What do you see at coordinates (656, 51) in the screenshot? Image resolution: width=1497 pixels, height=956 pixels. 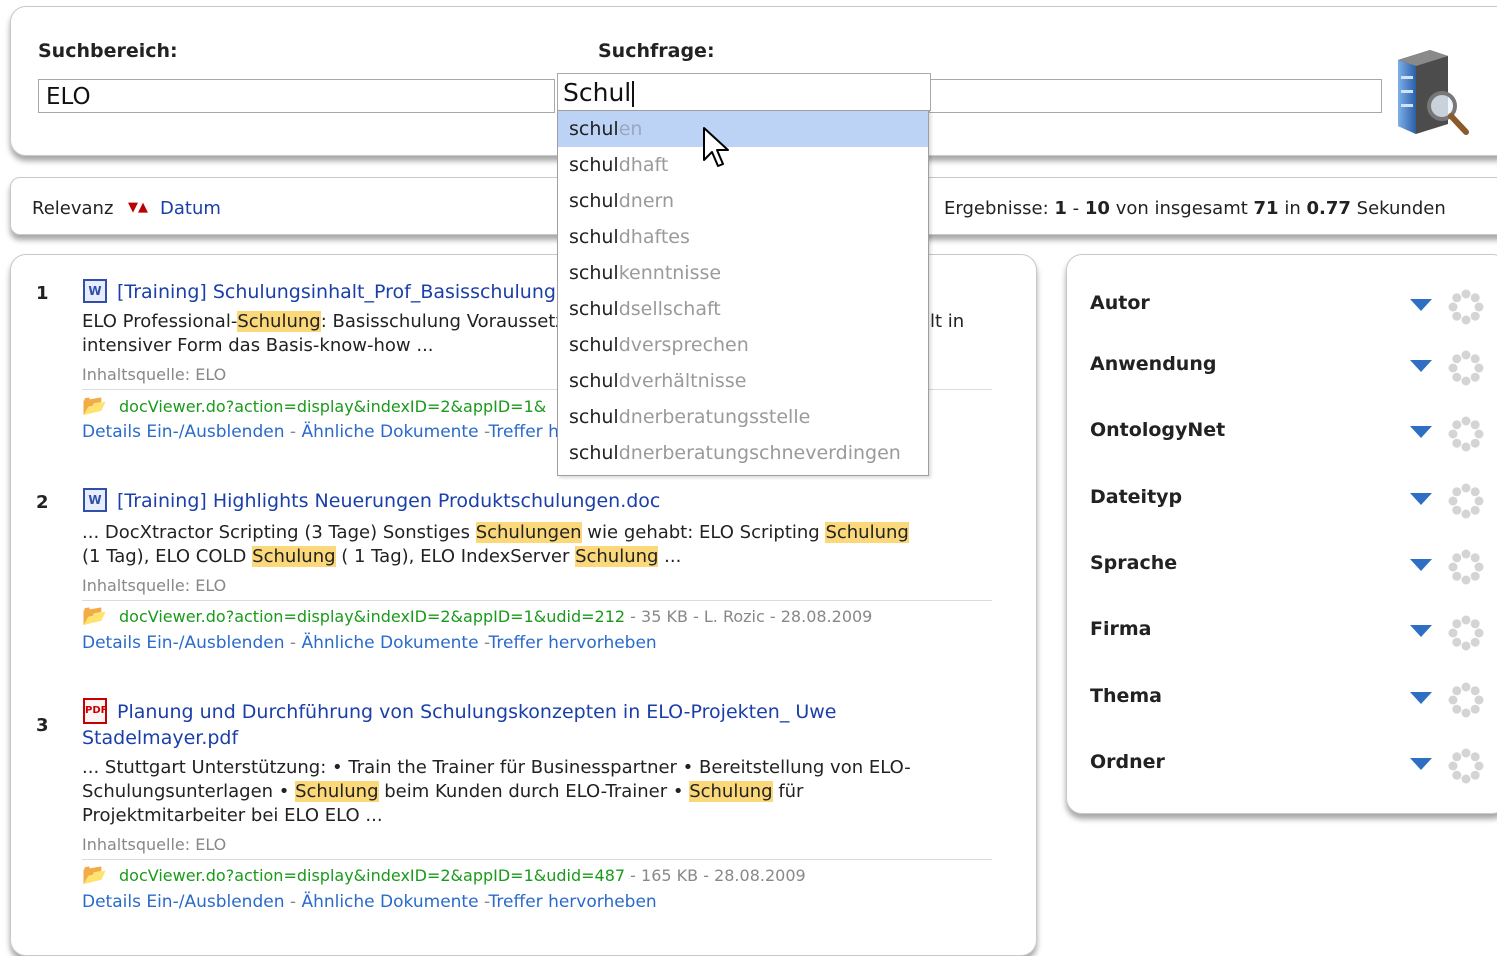 I see `query-label: Suchfrage:` at bounding box center [656, 51].